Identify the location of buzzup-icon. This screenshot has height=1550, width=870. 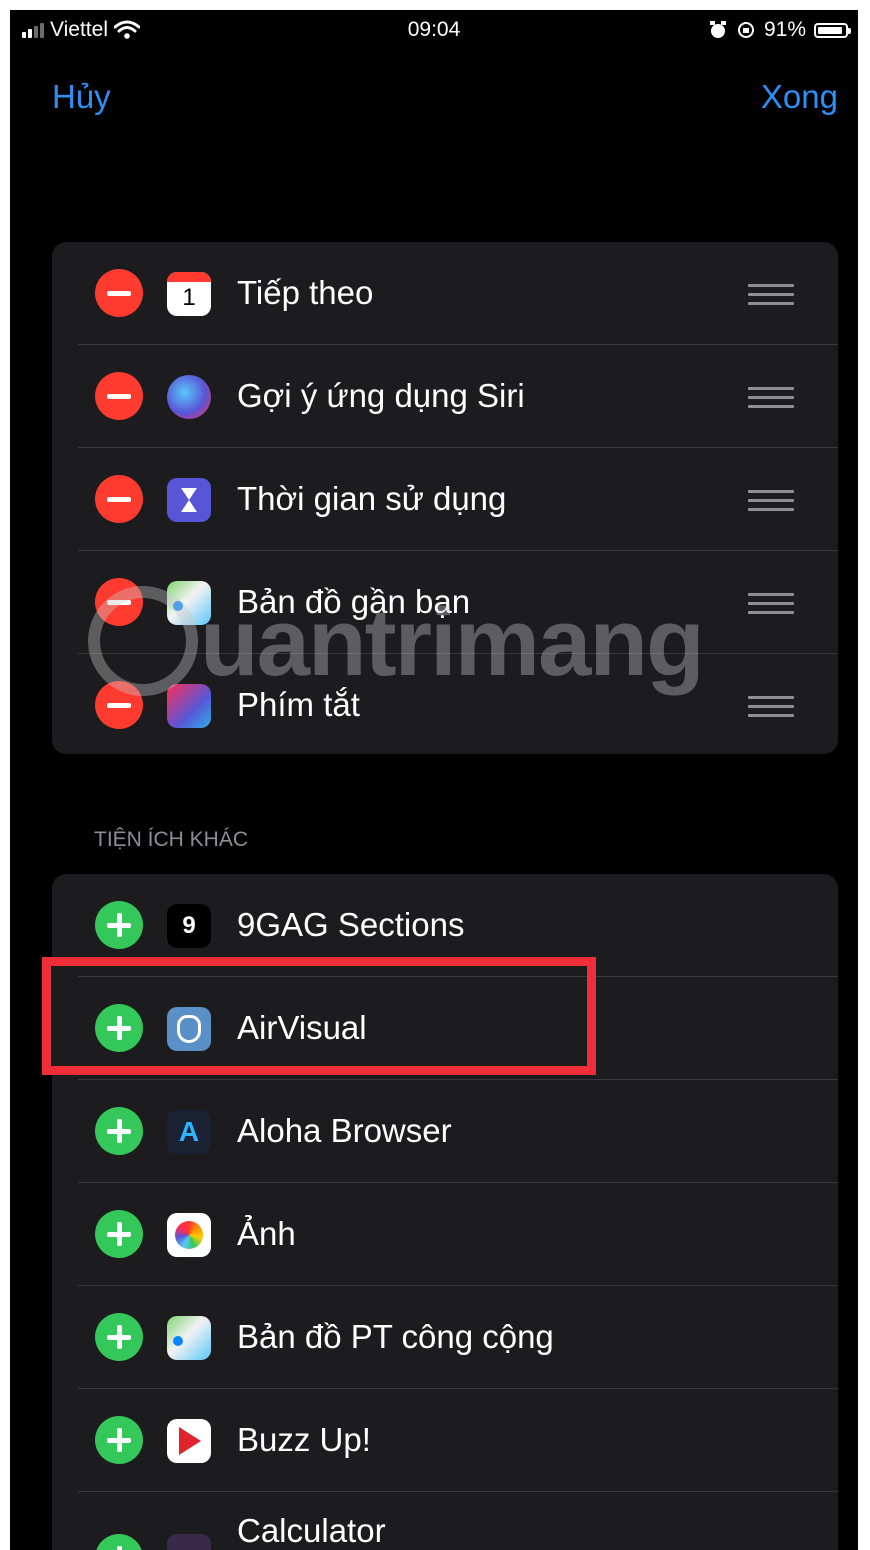
(189, 1441).